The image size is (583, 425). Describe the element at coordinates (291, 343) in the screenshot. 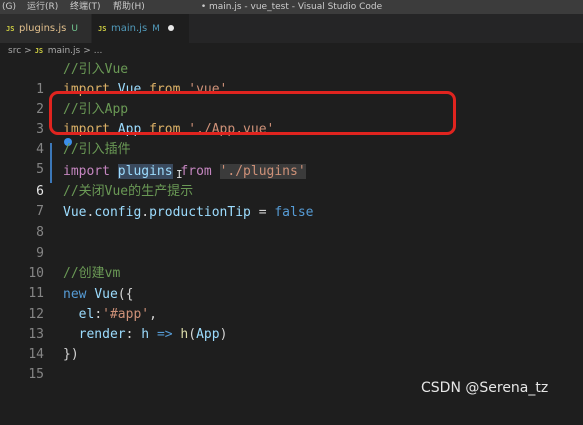

I see `code-line: 14 render: h => h(App)` at that location.